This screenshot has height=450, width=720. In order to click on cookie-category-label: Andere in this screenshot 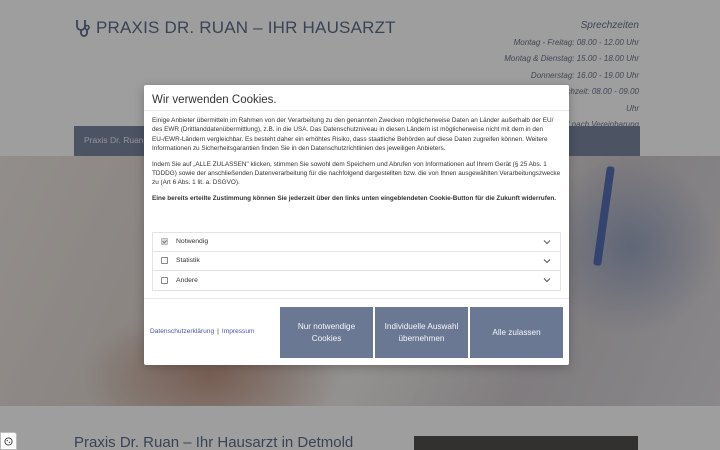, I will do `click(187, 280)`.